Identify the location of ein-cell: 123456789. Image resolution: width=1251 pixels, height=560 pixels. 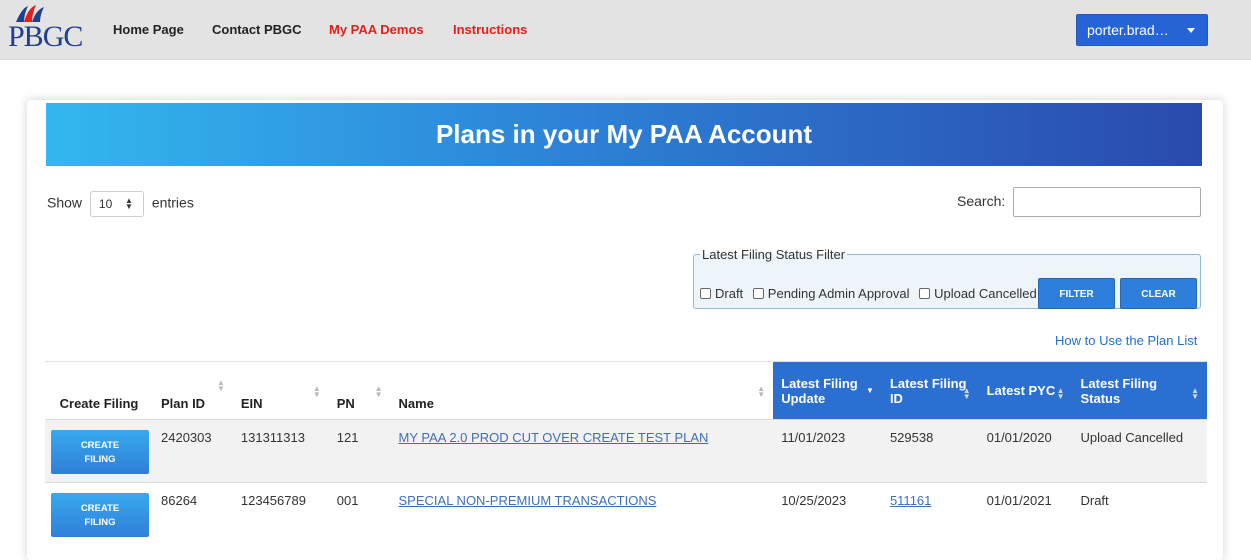
(280, 513).